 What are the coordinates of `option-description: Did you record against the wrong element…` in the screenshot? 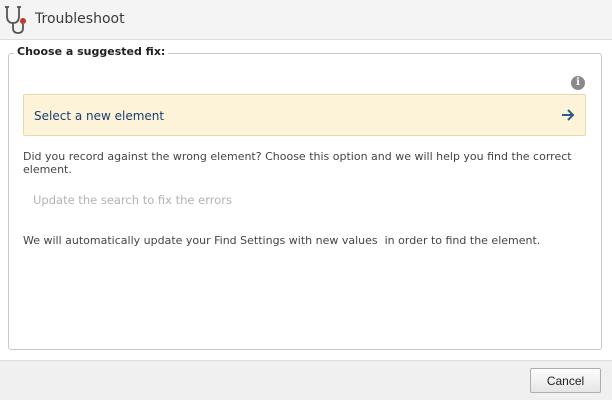 It's located at (297, 163).